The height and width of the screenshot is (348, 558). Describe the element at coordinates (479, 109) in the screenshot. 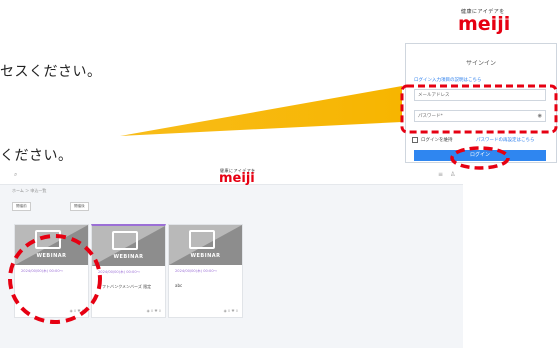

I see `annotation-box-credentials` at that location.